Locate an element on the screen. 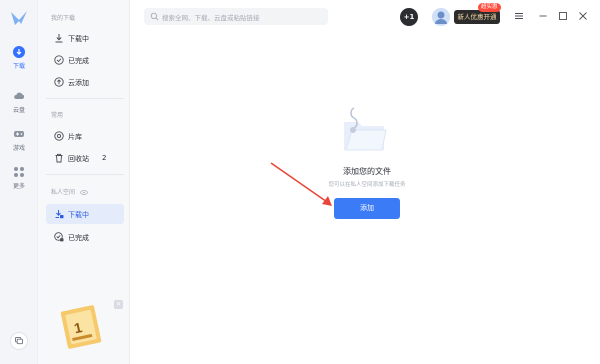  search-bar: 搜索全网、下载、云盘或粘贴链接 is located at coordinates (236, 16).